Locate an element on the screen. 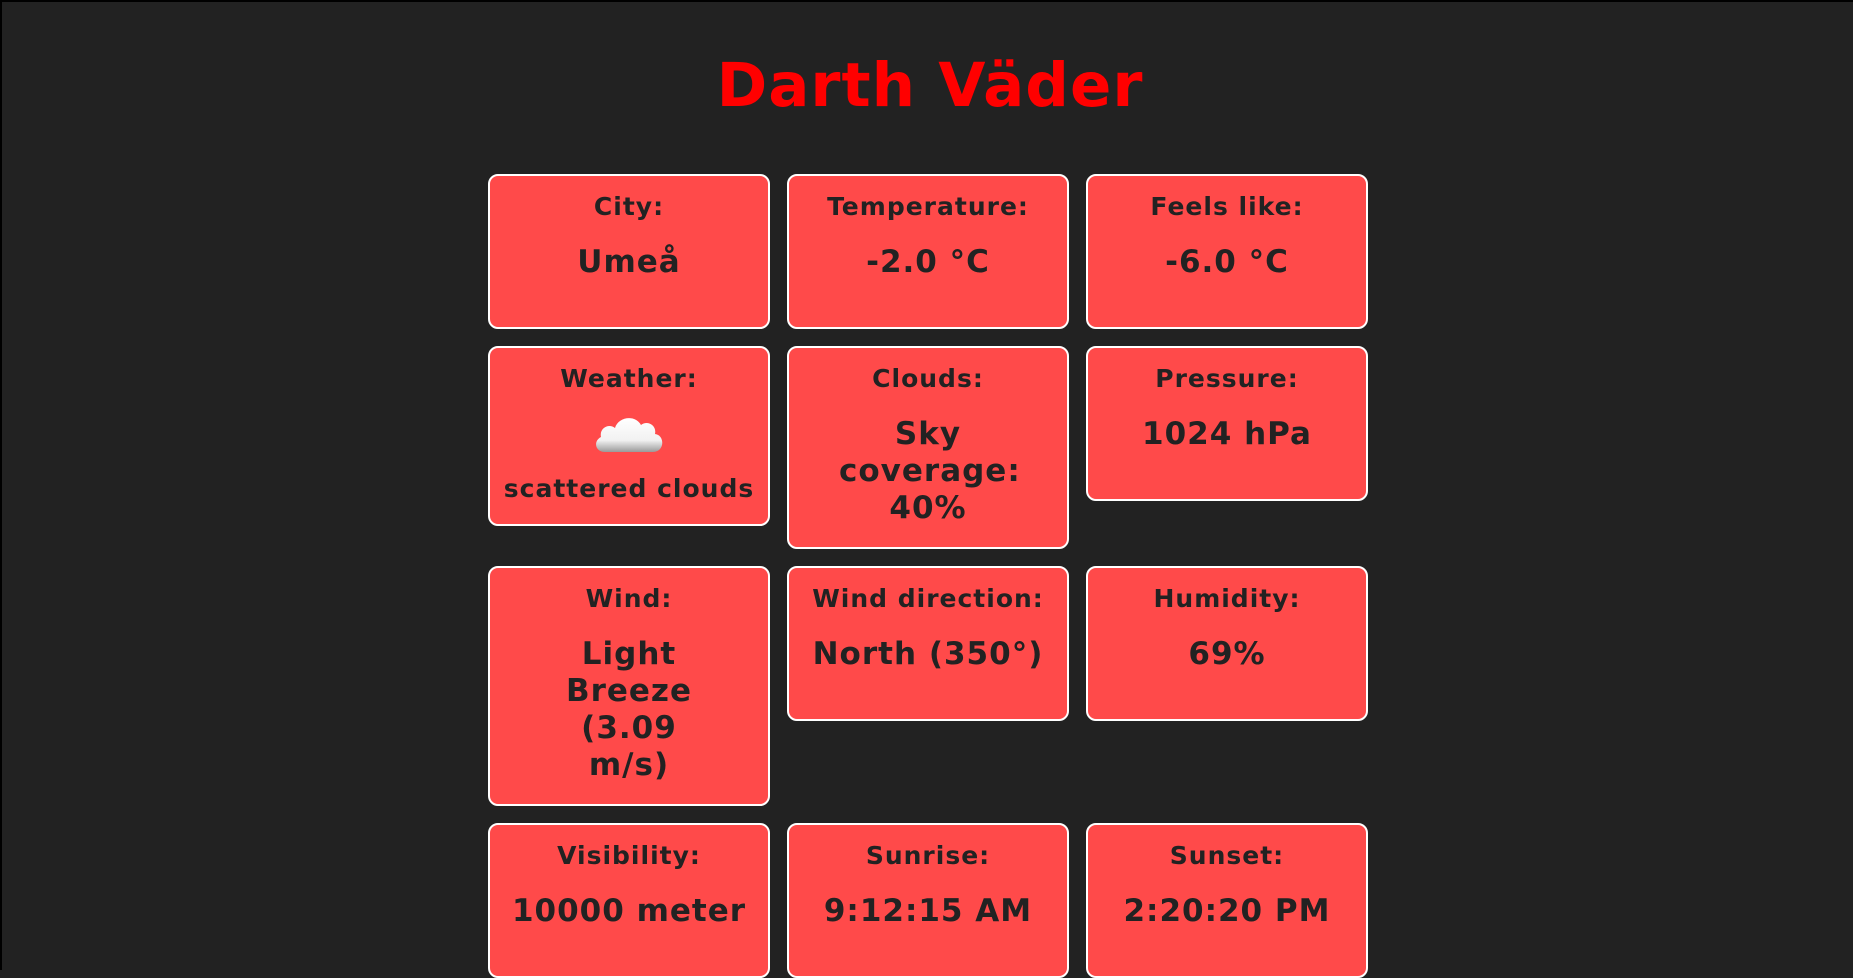  temperature-label: Temperature: is located at coordinates (928, 206).